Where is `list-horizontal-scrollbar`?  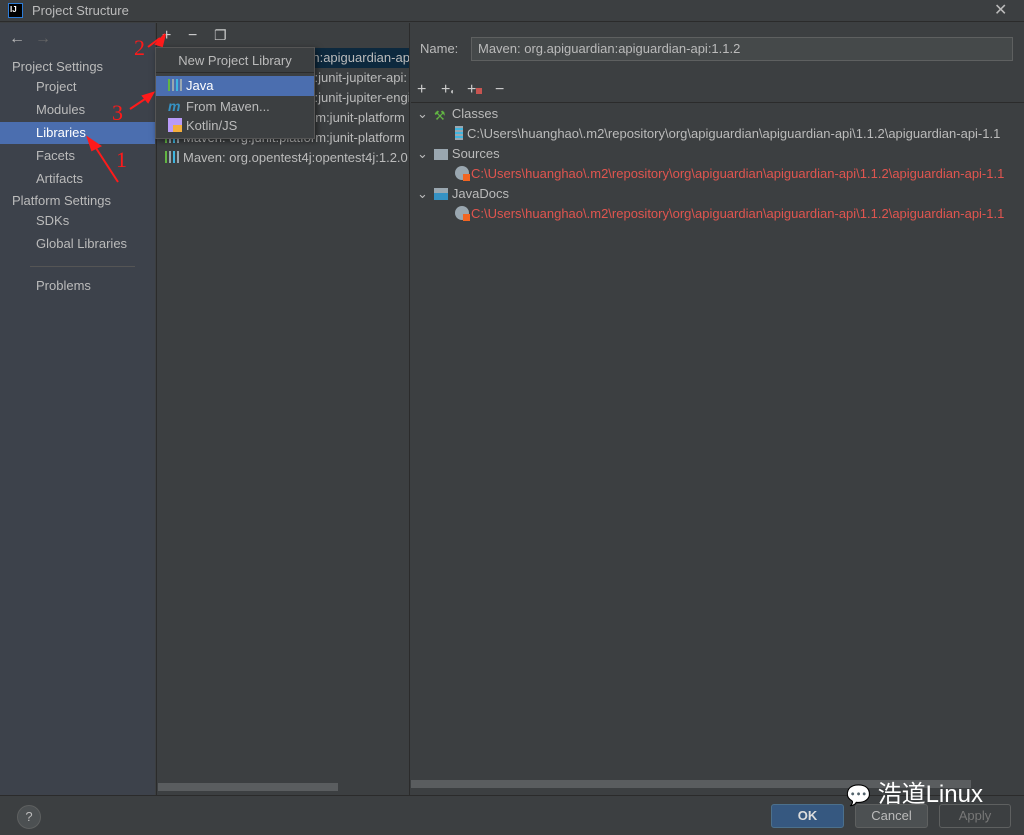
list-horizontal-scrollbar is located at coordinates (248, 787).